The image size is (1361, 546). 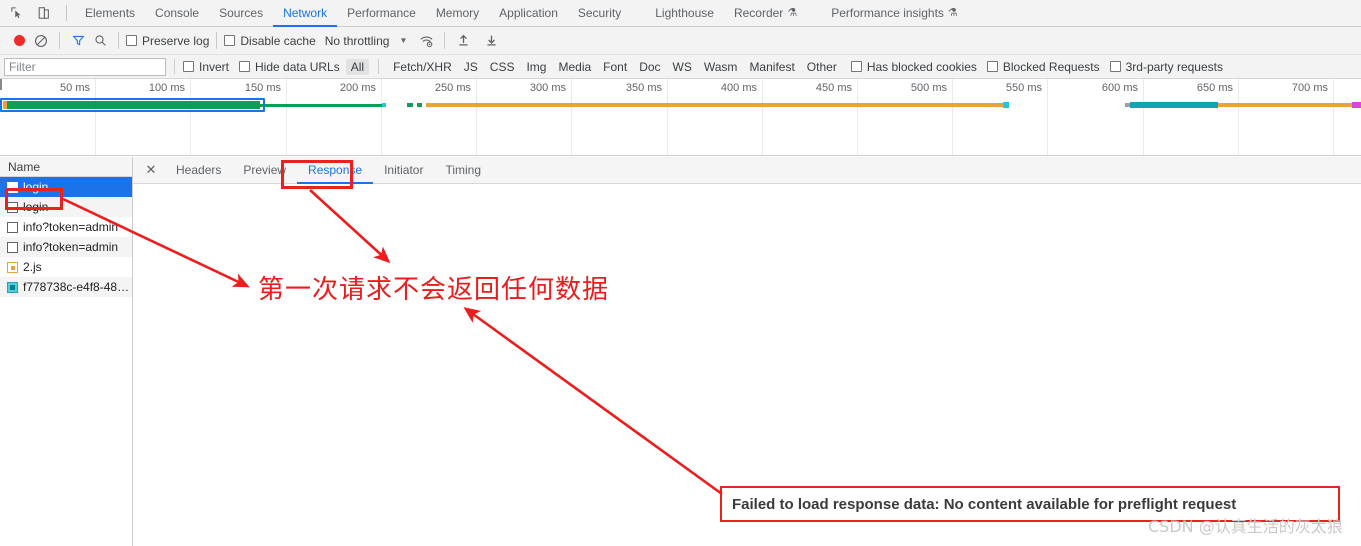 I want to click on filter-type-manifest: Manifest, so click(x=771, y=67).